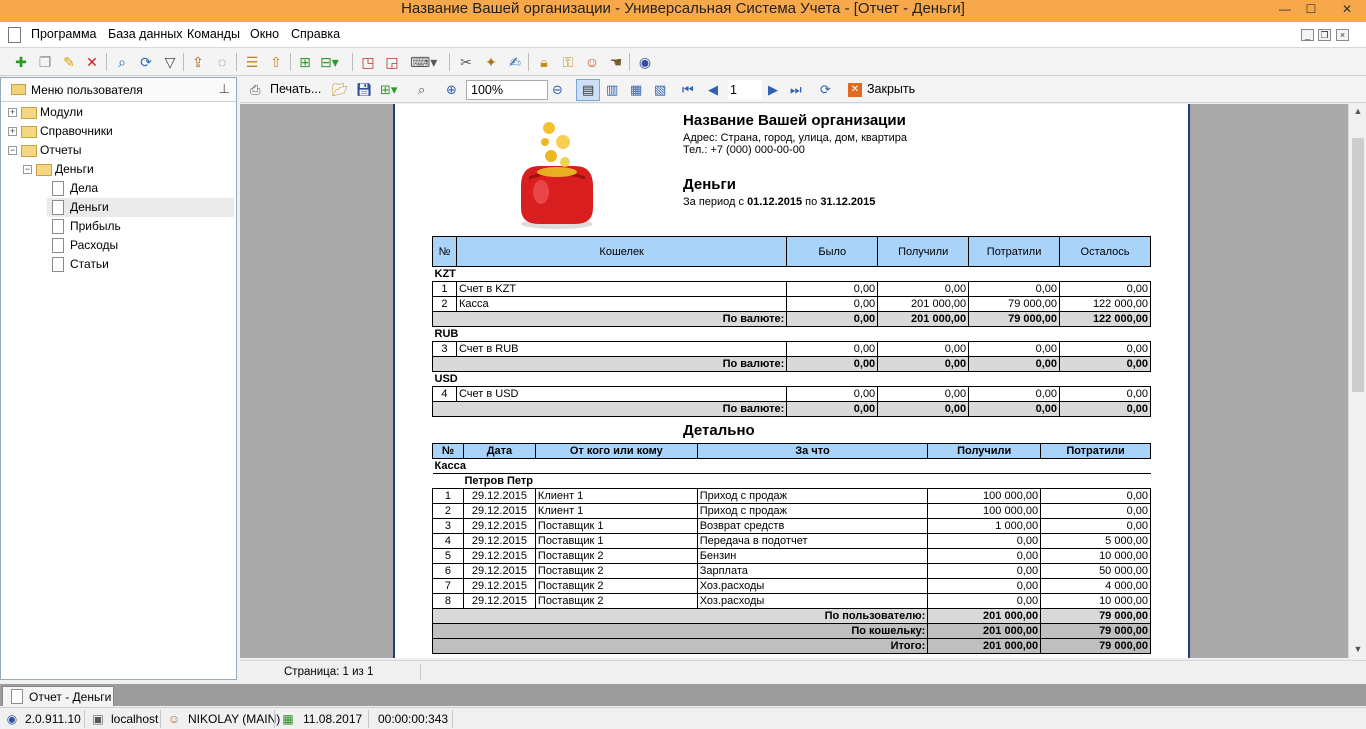  What do you see at coordinates (340, 90) in the screenshot?
I see `open-icon: 📂︎` at bounding box center [340, 90].